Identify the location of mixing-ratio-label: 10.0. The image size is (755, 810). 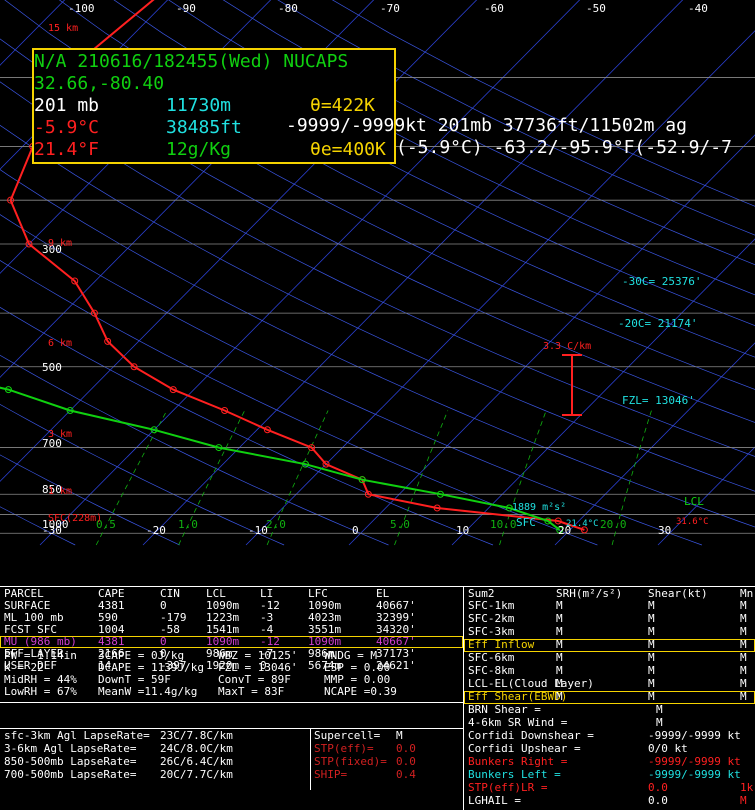
(503, 524).